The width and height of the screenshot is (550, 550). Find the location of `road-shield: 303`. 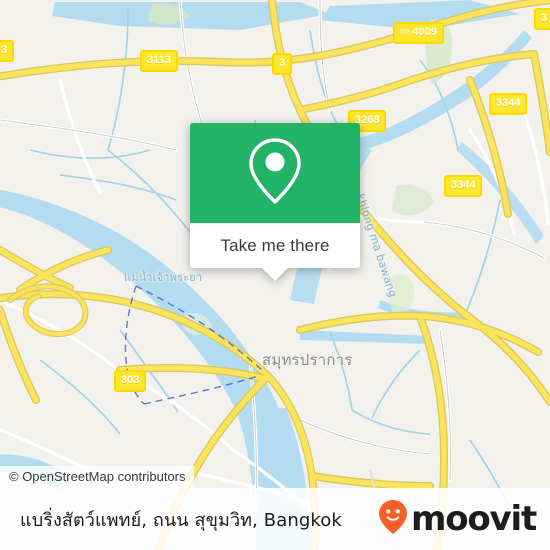

road-shield: 303 is located at coordinates (130, 381).